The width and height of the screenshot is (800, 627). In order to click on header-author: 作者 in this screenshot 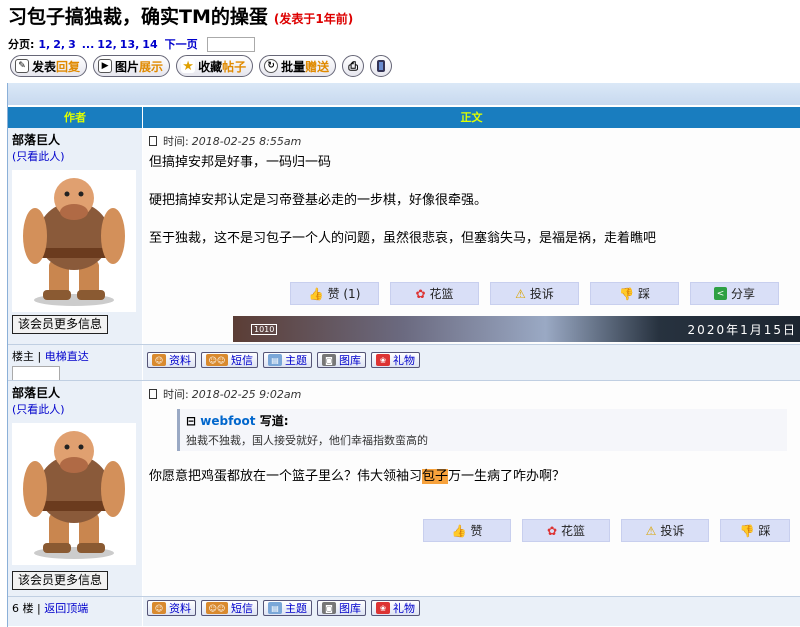, I will do `click(75, 117)`.